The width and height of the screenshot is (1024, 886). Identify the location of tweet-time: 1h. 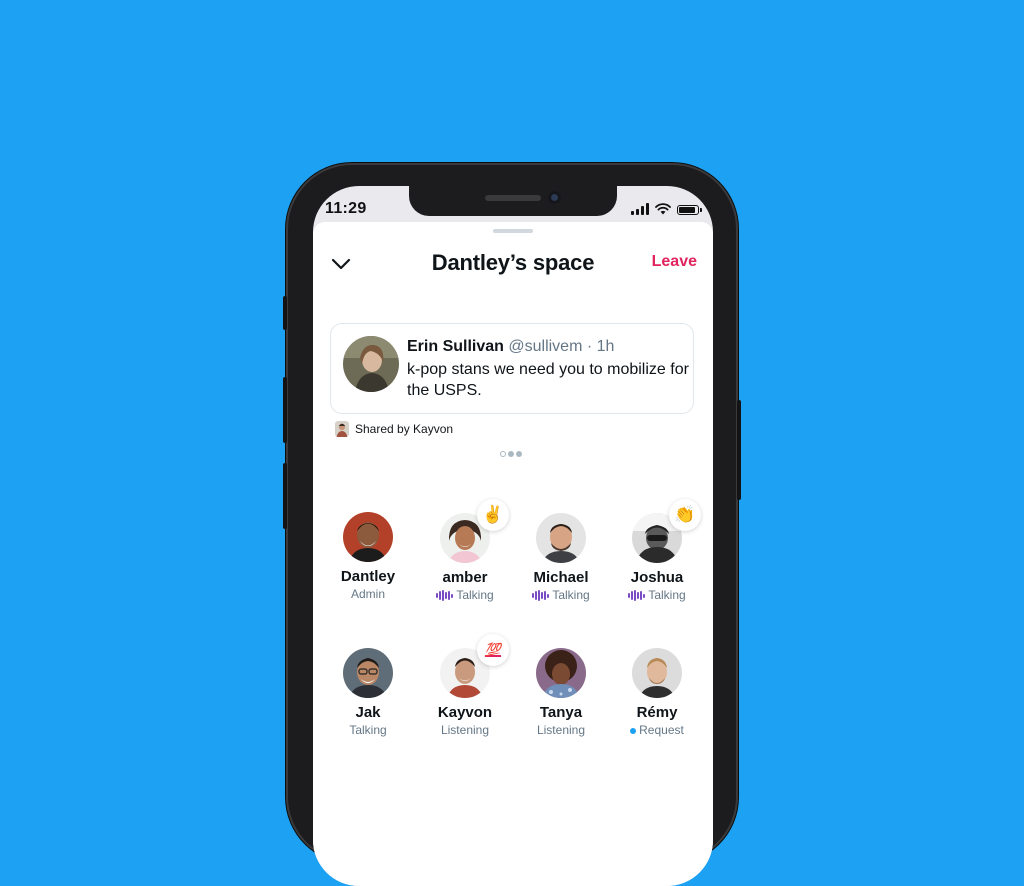
(605, 346).